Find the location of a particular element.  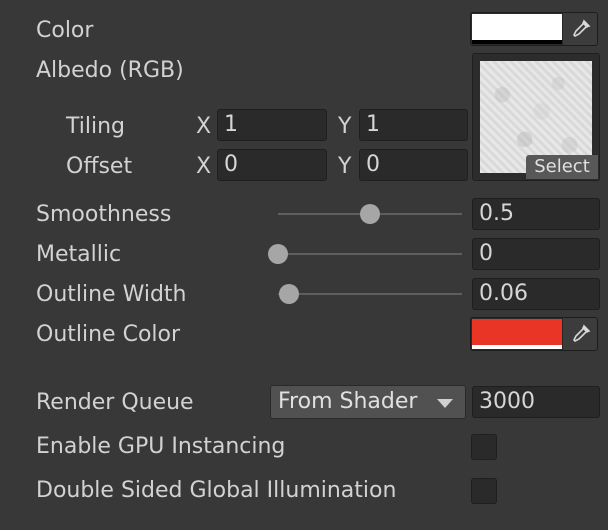

tiling-y-input: 1 is located at coordinates (413, 125).